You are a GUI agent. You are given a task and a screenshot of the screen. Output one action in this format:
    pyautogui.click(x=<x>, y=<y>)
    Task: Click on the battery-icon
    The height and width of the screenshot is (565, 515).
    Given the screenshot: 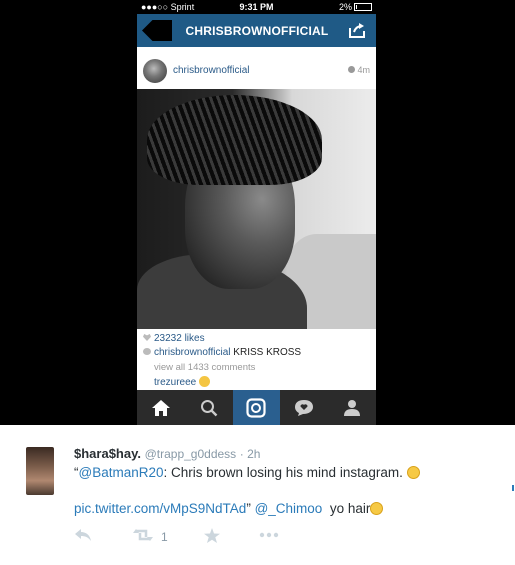 What is the action you would take?
    pyautogui.click(x=363, y=7)
    